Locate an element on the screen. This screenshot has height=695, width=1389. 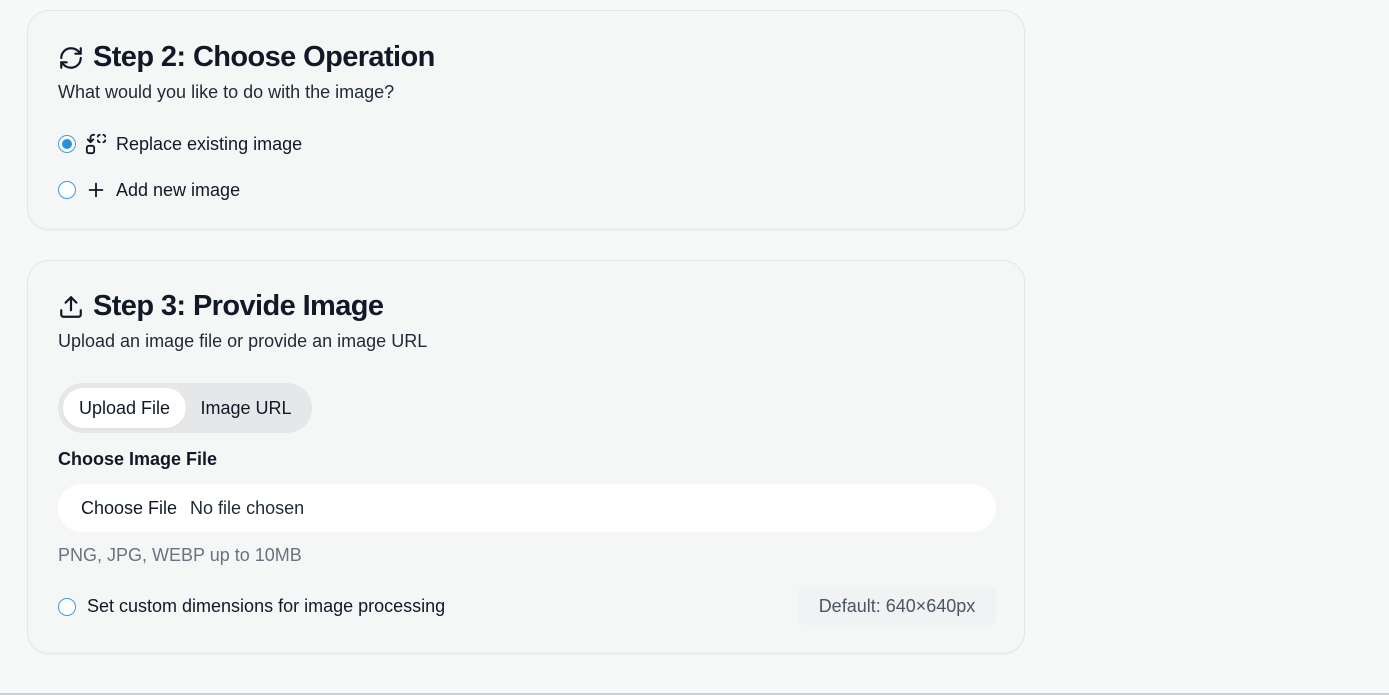
add-new-label: Add new image is located at coordinates (178, 189).